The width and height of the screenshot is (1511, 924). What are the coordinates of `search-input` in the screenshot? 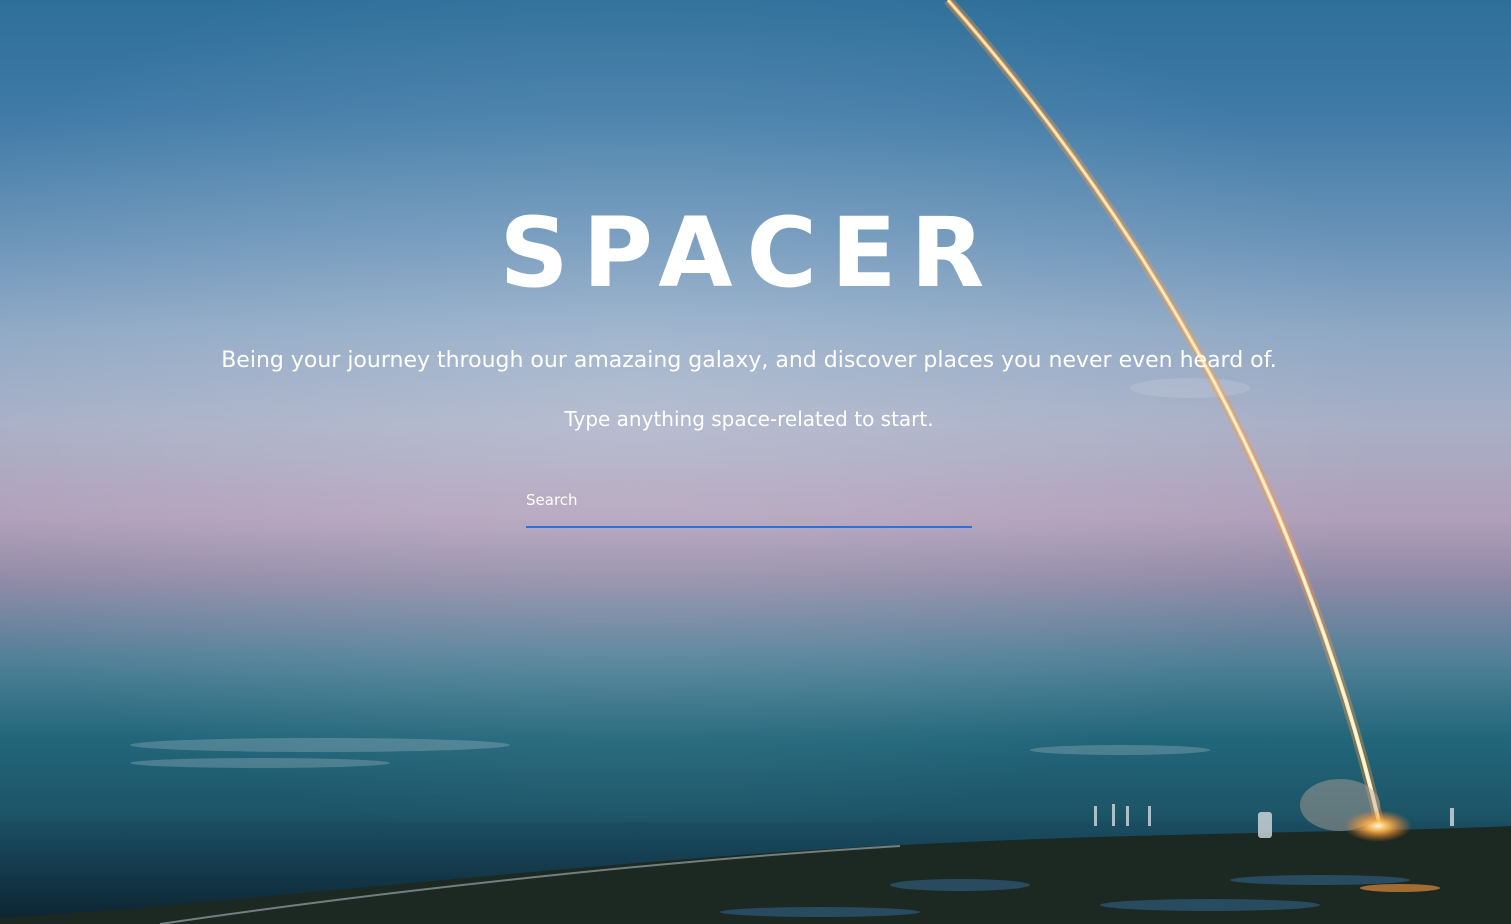 It's located at (749, 501).